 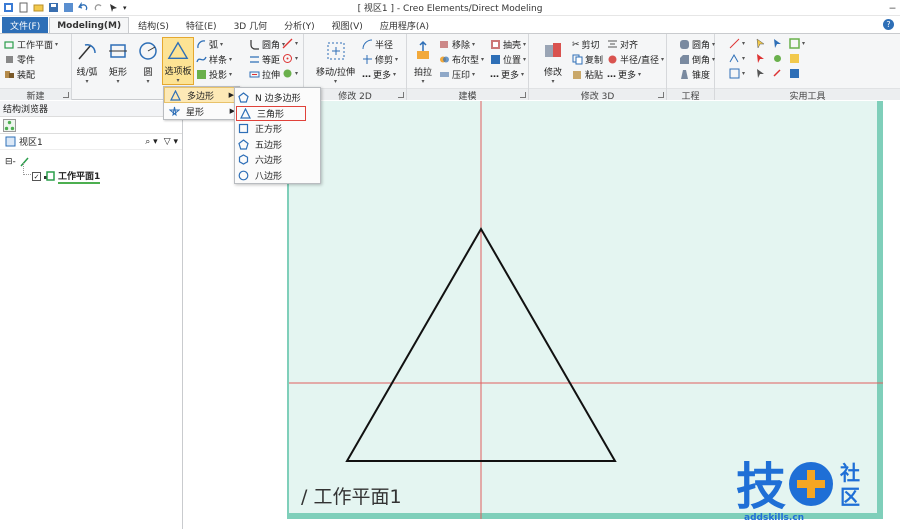 I want to click on menu-item-octagon: 八边形, so click(x=277, y=176).